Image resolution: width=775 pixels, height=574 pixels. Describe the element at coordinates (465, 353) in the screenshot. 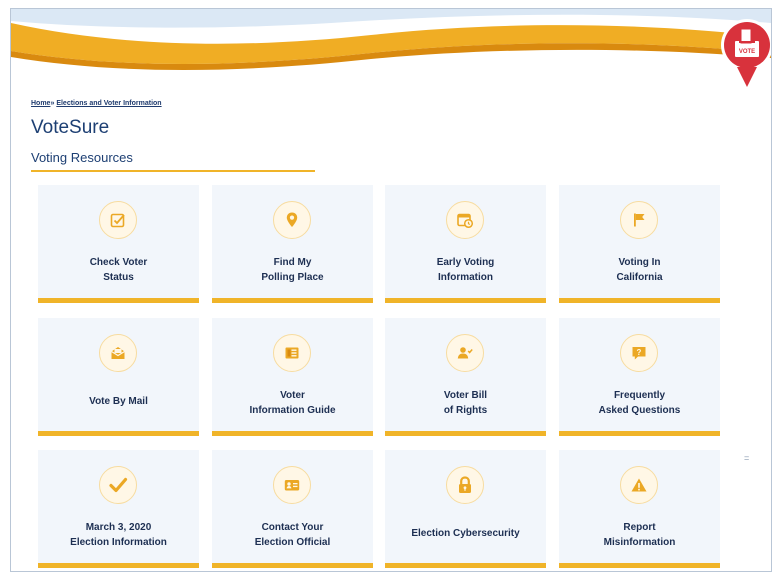

I see `voter-person-icon` at that location.